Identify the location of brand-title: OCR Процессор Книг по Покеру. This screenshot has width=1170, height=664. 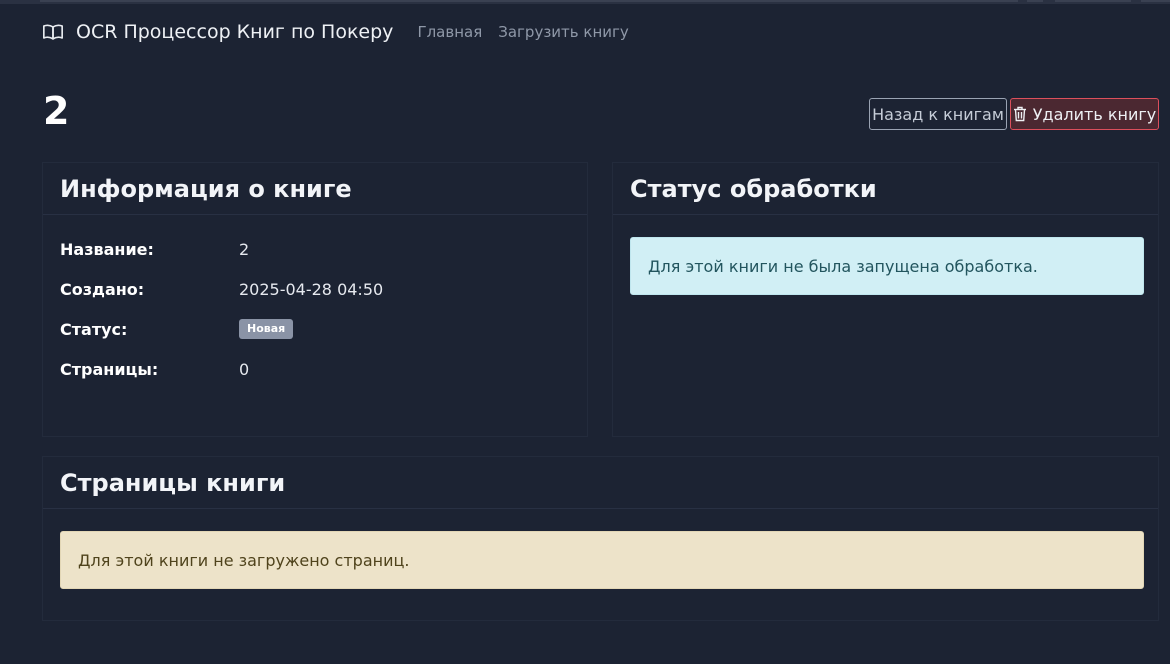
(235, 32).